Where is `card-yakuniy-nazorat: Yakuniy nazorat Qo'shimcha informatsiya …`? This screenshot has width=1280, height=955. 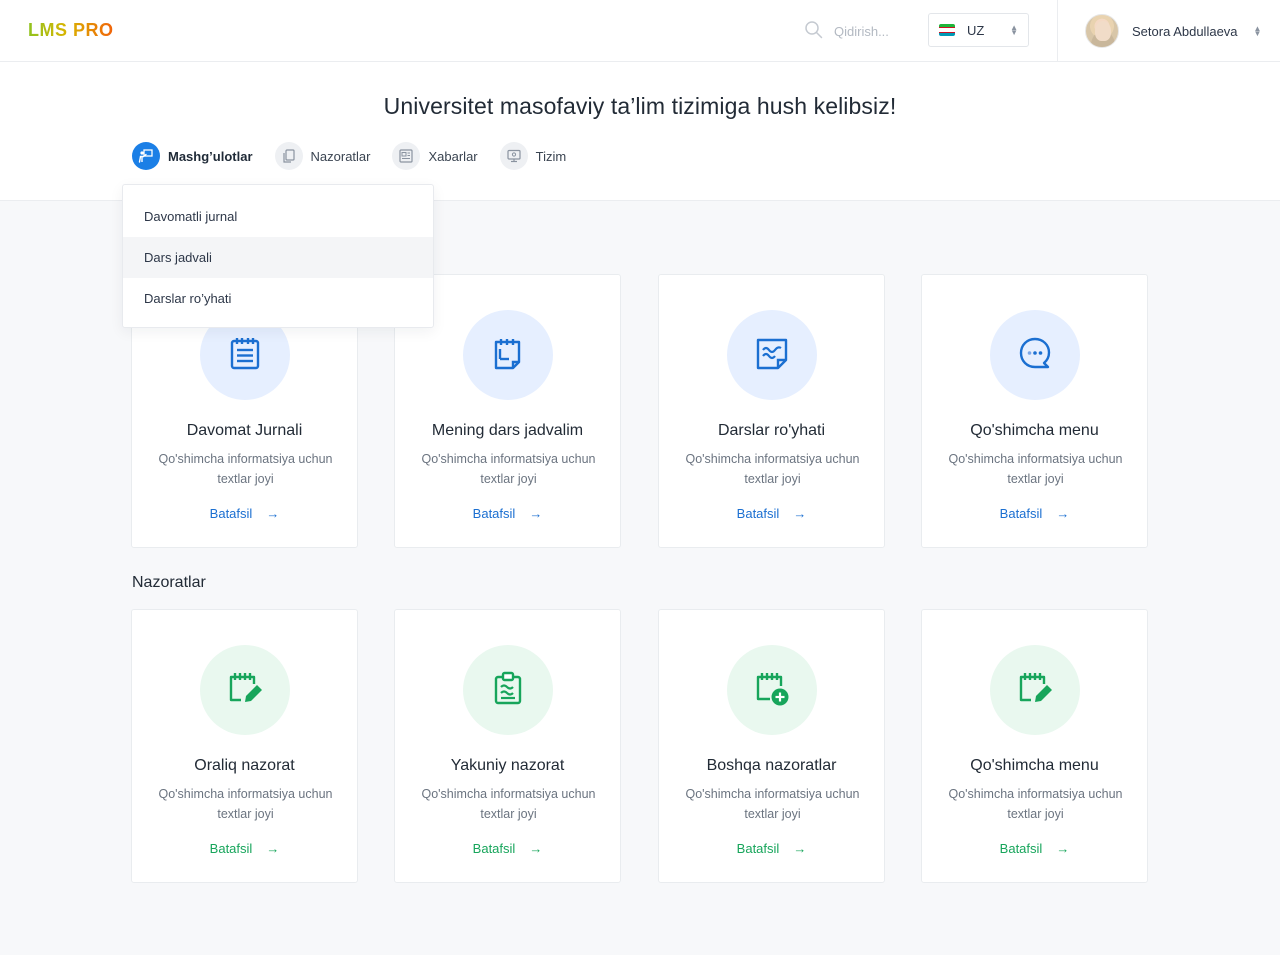 card-yakuniy-nazorat: Yakuniy nazorat Qo'shimcha informatsiya … is located at coordinates (507, 746).